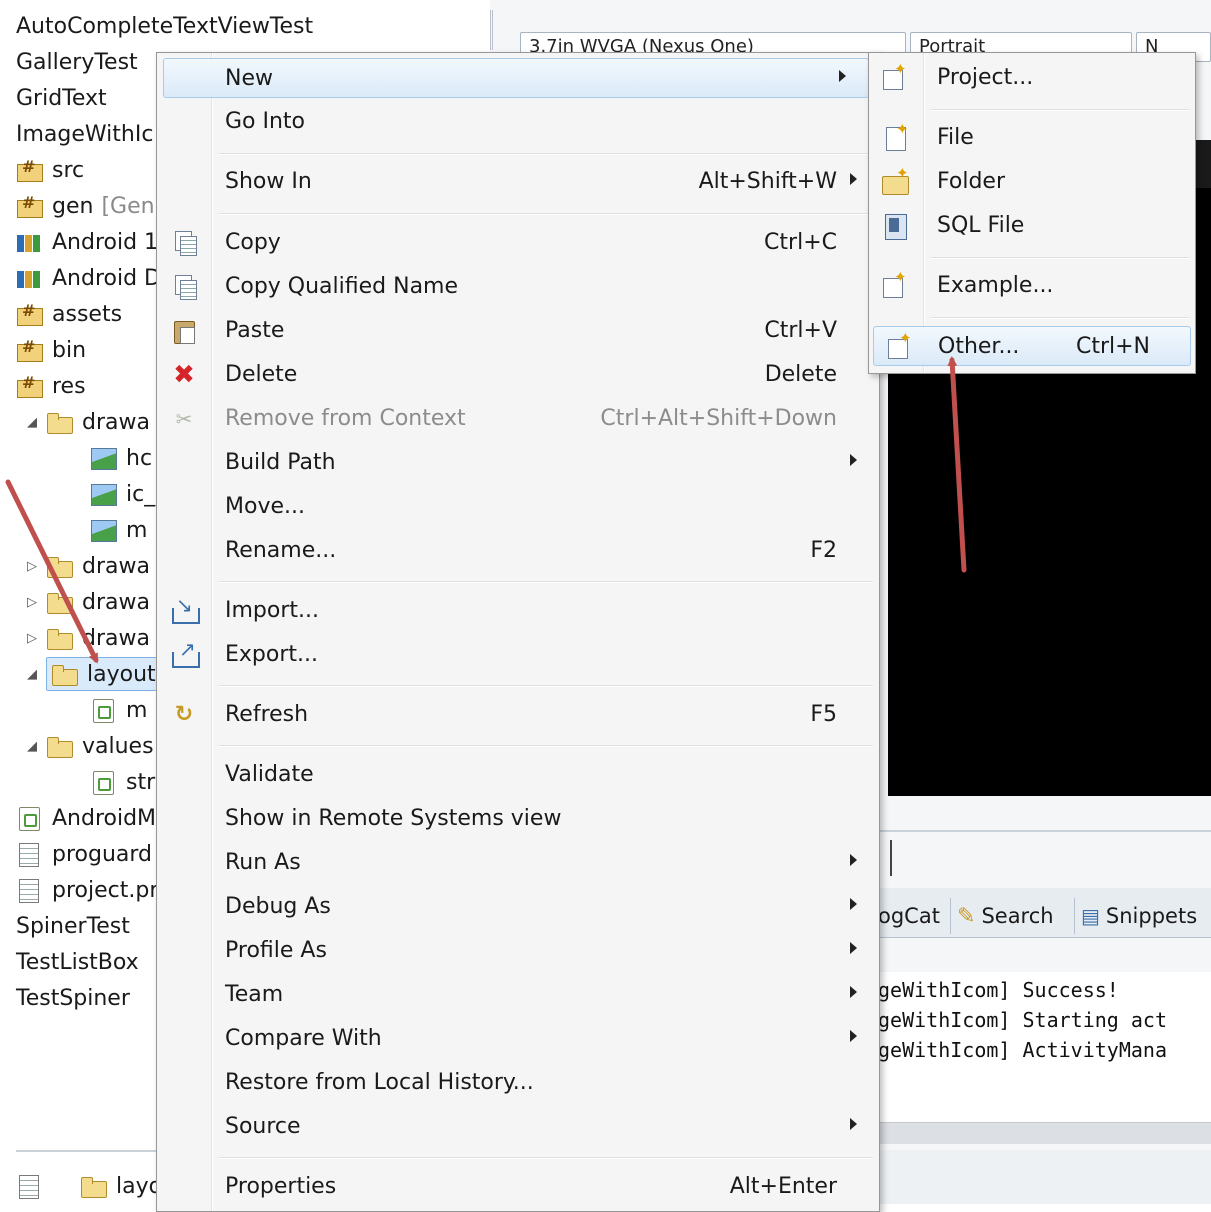  I want to click on menu-item-copy: Copy Ctrl+C, so click(518, 243).